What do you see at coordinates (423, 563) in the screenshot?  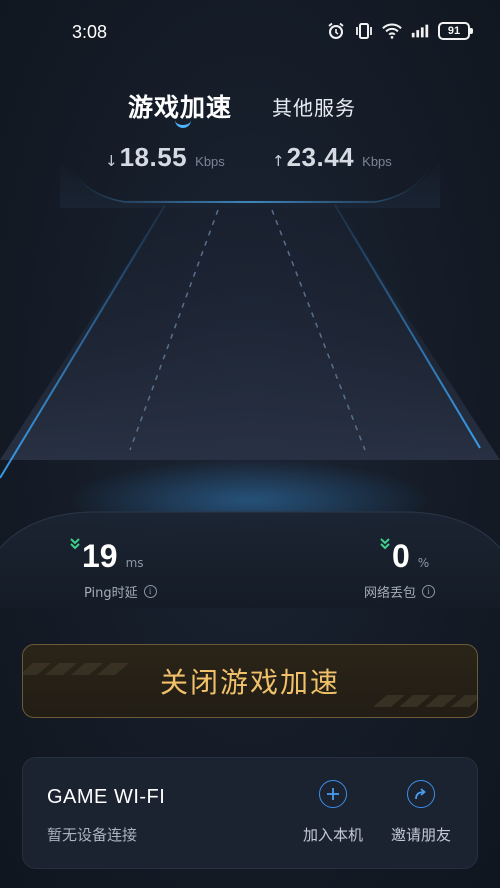 I see `packet-loss-unit: %` at bounding box center [423, 563].